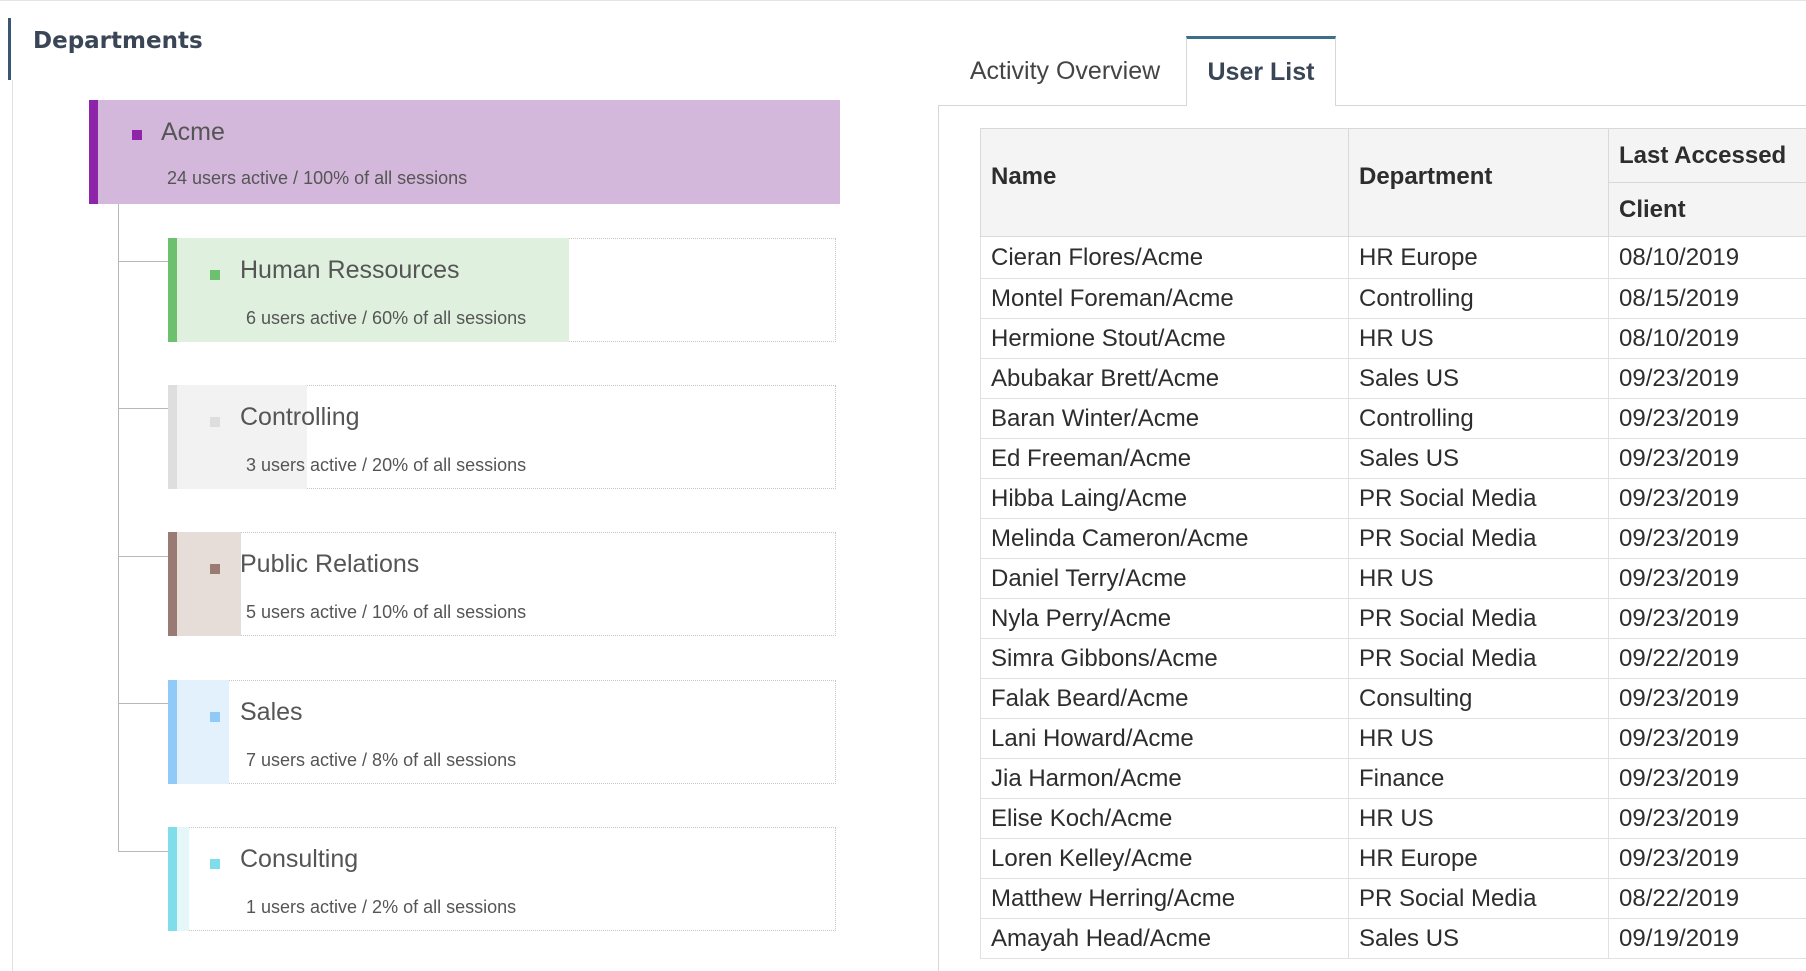 This screenshot has width=1806, height=971. I want to click on table-row: Hermione Stout/Acme HR US 08/10/2019, so click(1393, 338).